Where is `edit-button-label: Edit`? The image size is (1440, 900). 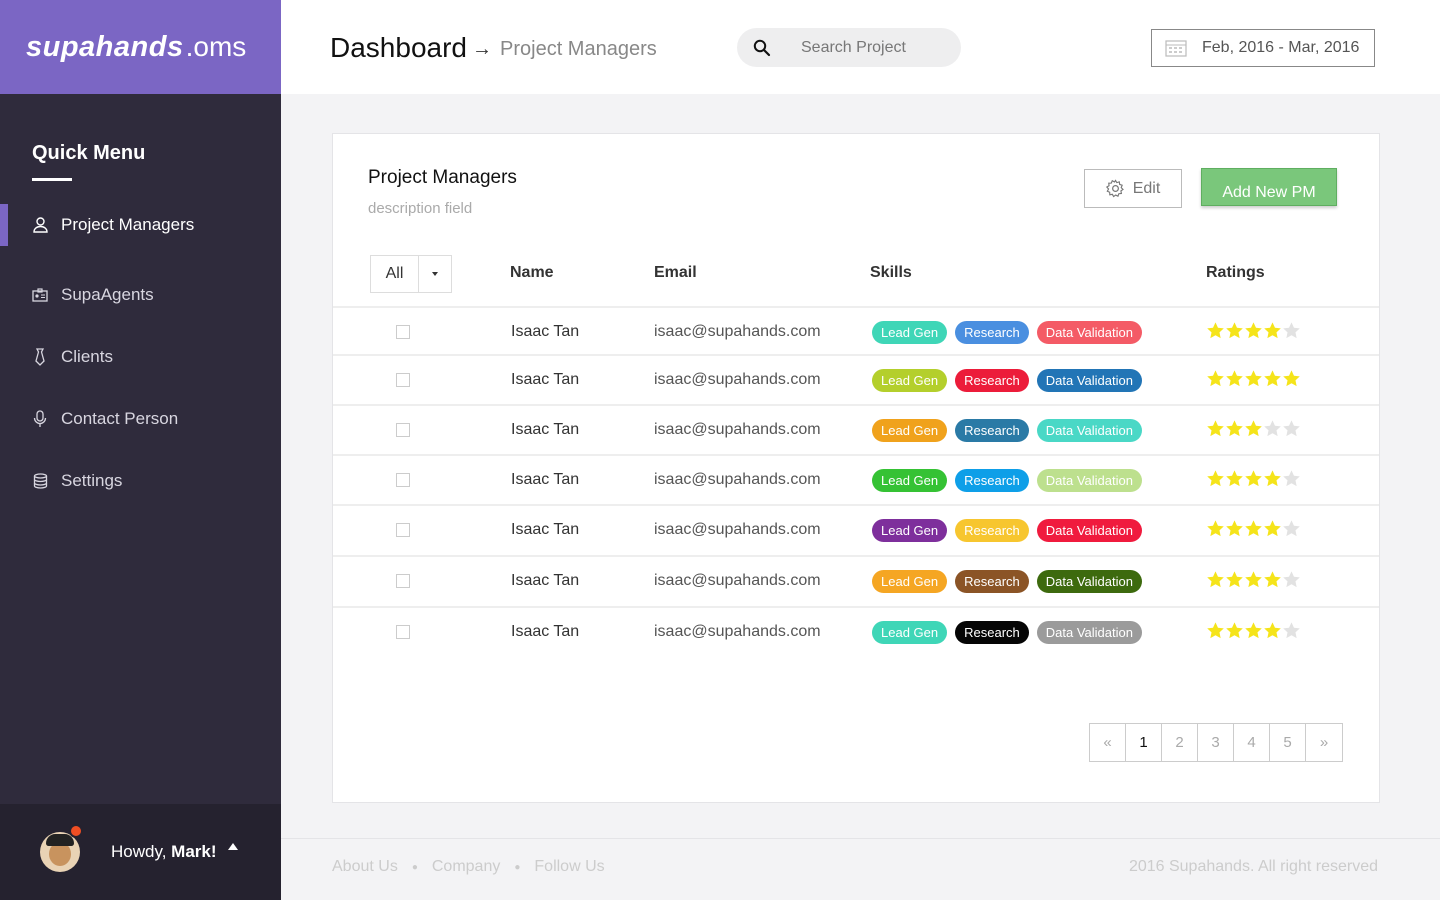
edit-button-label: Edit is located at coordinates (1146, 188).